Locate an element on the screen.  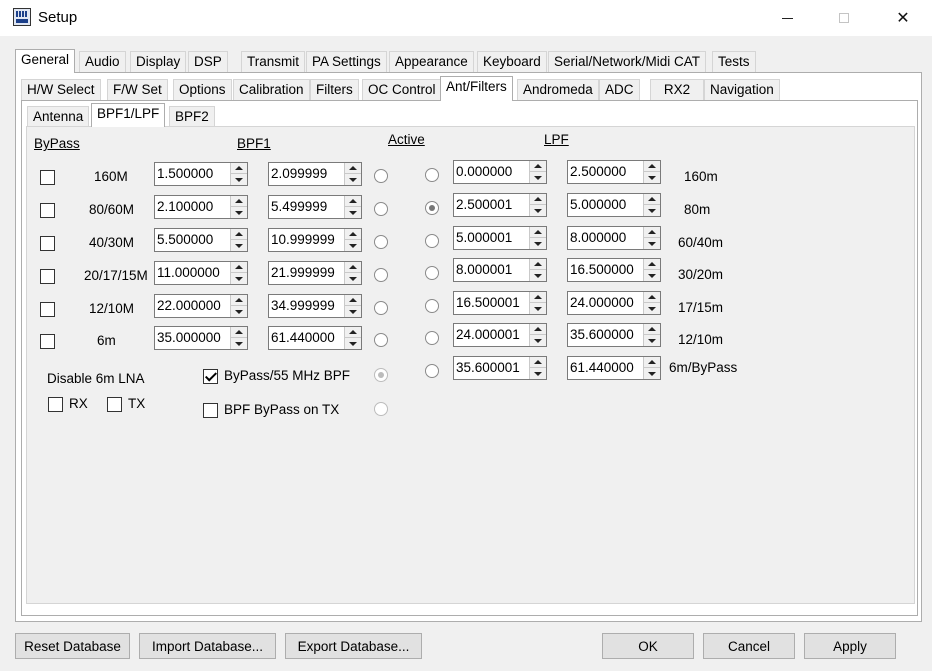
tab-navigation: Navigation is located at coordinates (742, 90).